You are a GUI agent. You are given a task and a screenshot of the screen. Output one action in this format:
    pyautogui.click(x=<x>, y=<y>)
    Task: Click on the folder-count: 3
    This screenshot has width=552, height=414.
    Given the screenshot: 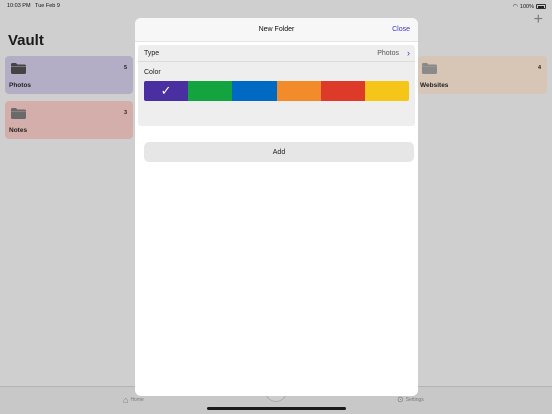 What is the action you would take?
    pyautogui.click(x=125, y=113)
    